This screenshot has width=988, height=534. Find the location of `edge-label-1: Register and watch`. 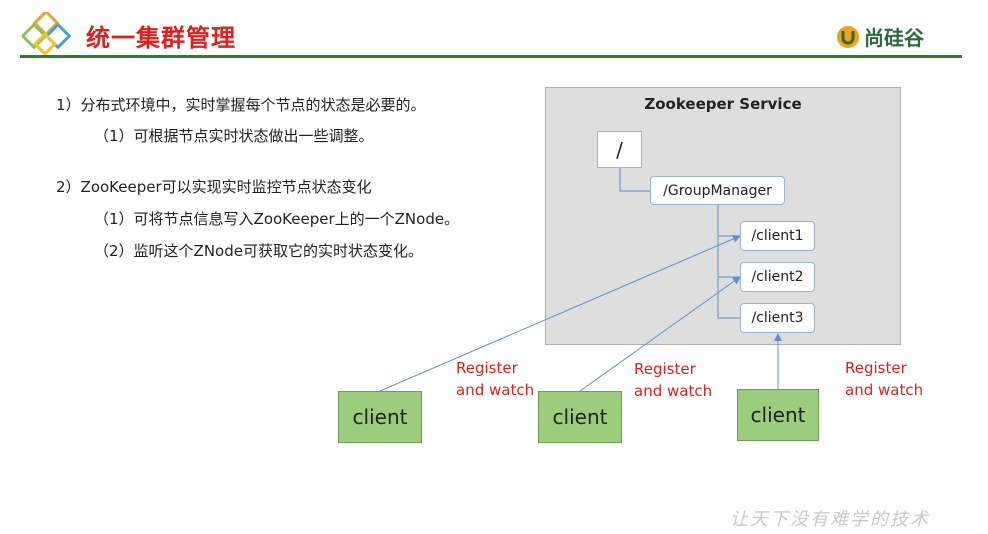

edge-label-1: Register and watch is located at coordinates (495, 379).